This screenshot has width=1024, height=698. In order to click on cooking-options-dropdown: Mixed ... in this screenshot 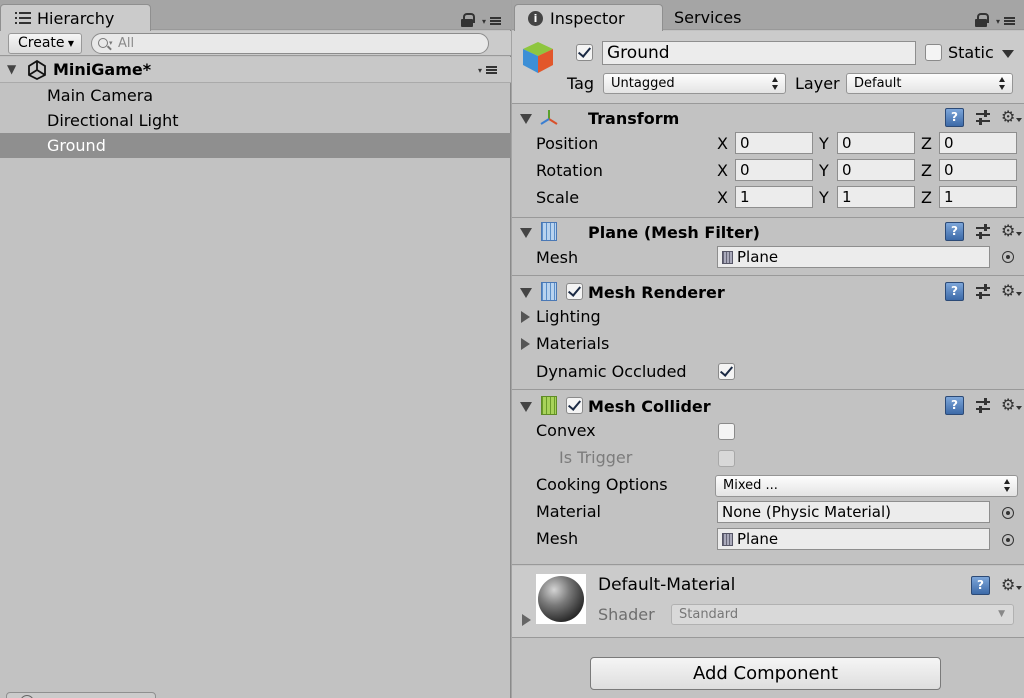, I will do `click(866, 486)`.